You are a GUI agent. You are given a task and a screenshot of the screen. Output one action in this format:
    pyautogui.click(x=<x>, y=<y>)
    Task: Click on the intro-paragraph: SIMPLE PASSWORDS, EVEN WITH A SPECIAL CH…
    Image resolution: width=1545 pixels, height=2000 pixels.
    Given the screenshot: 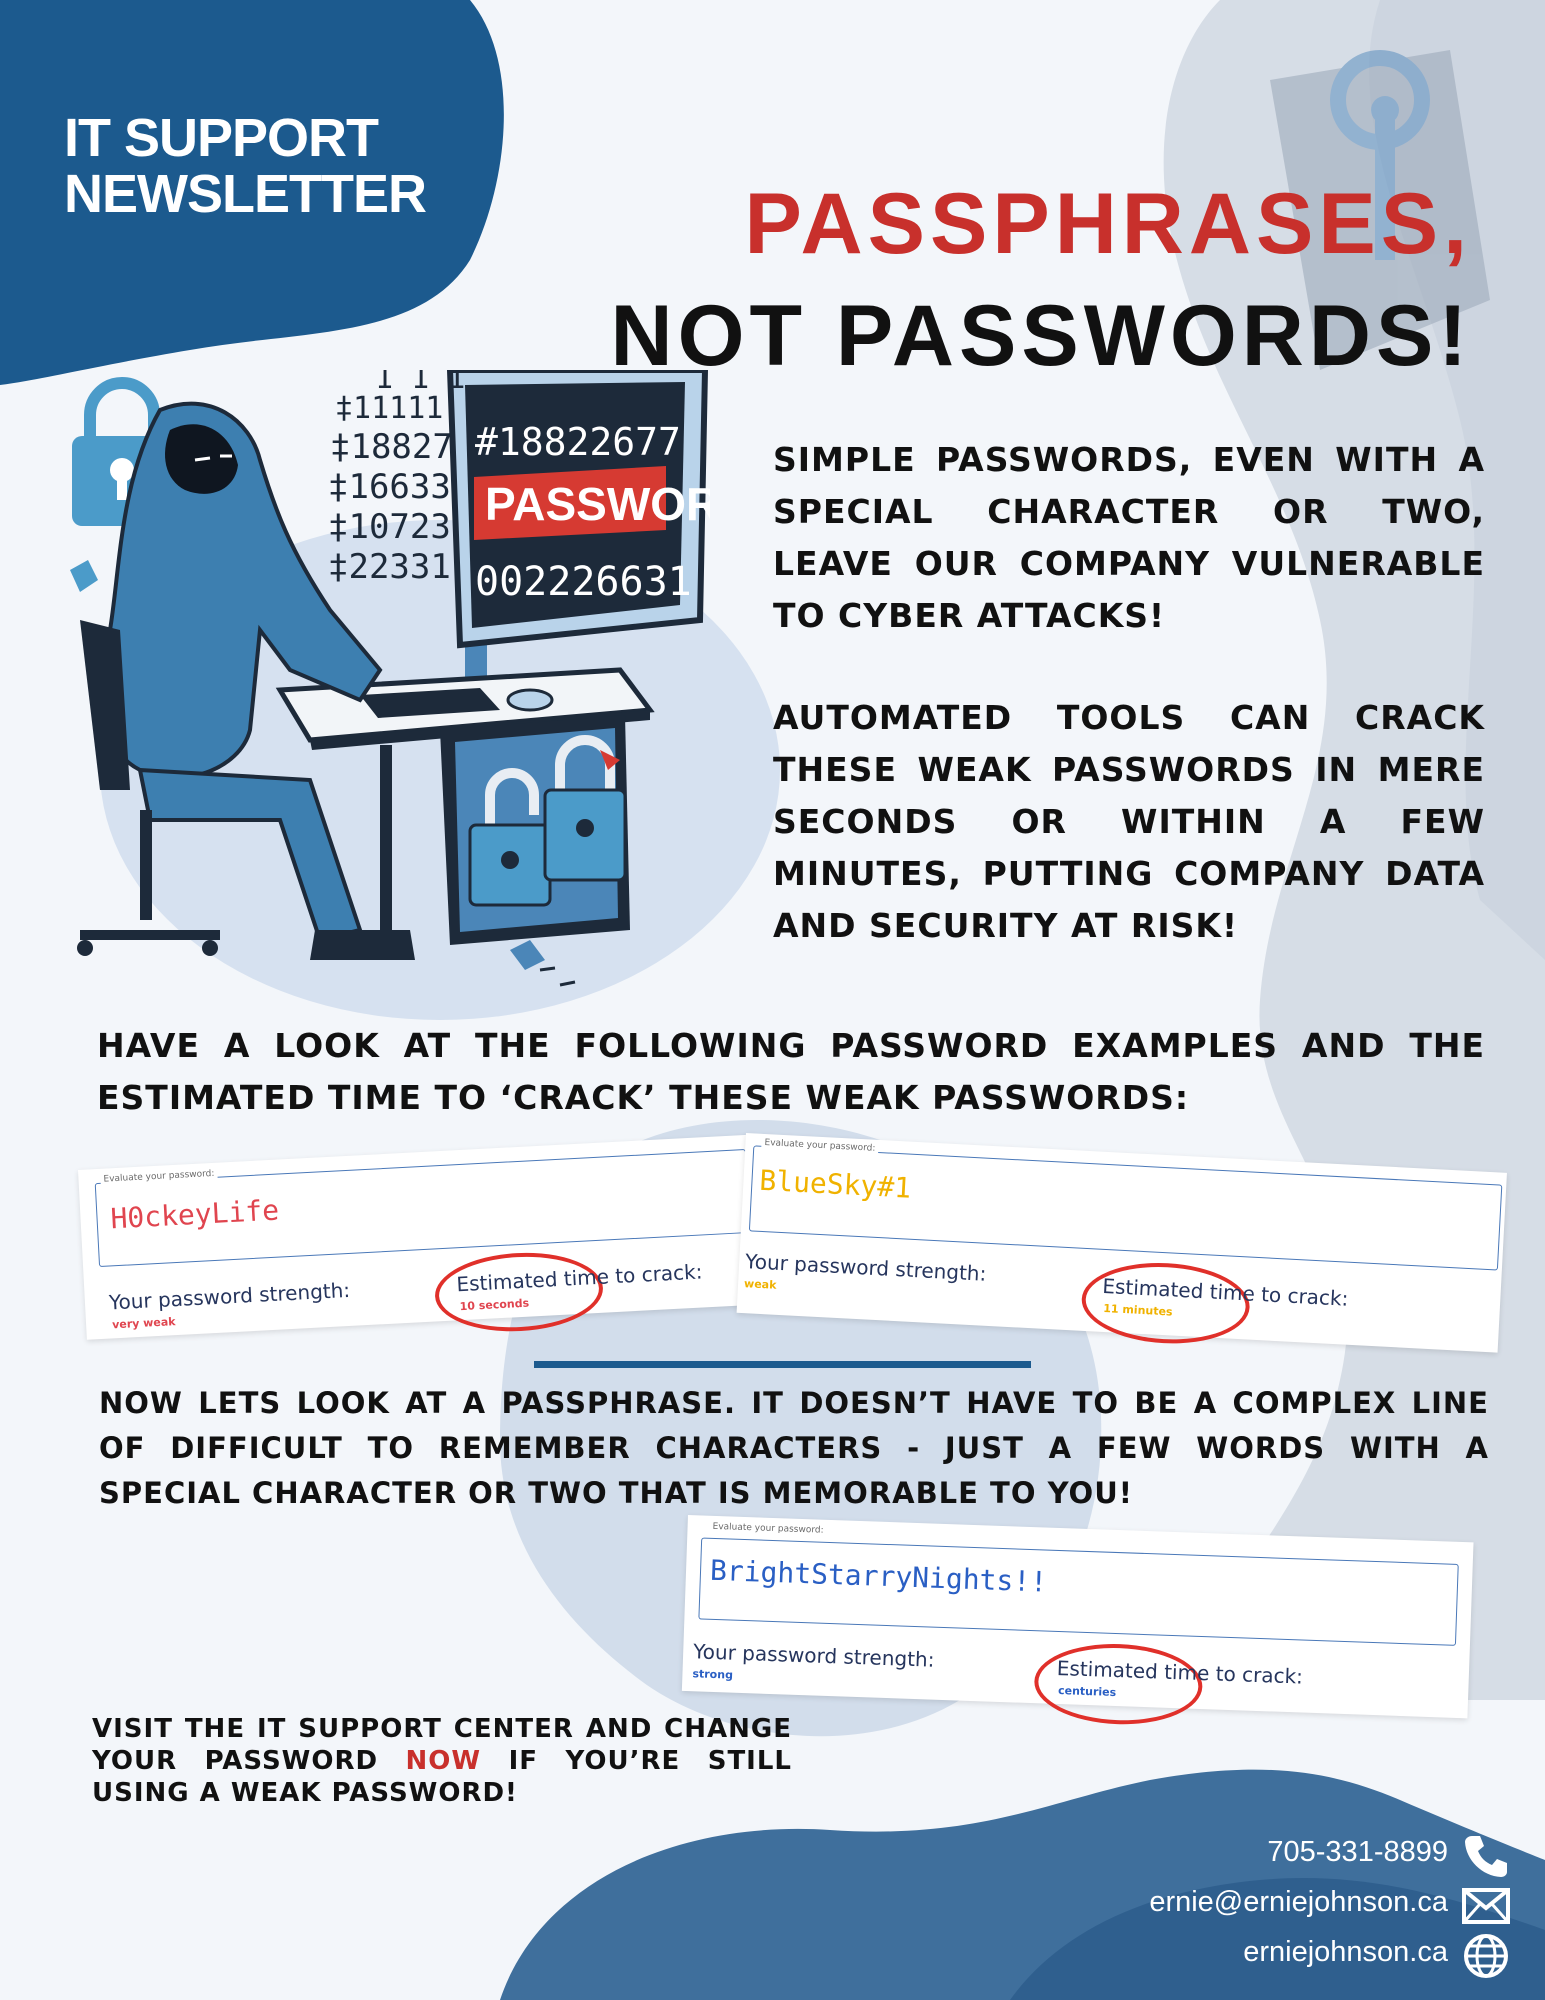 What is the action you would take?
    pyautogui.click(x=1129, y=537)
    